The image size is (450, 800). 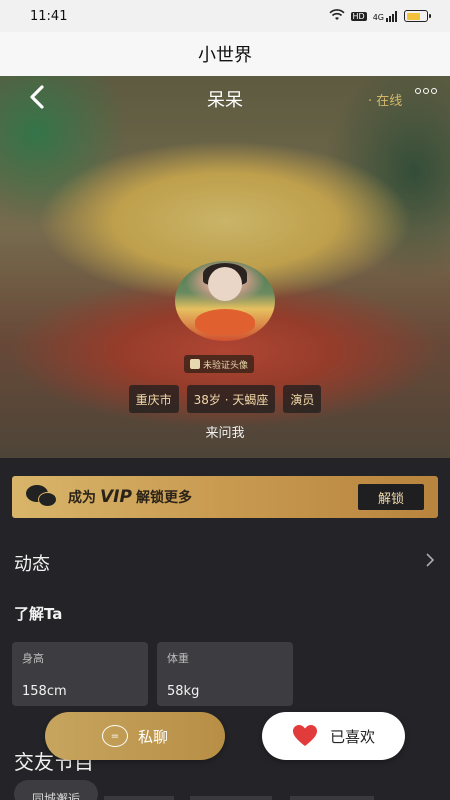 I want to click on liked-button: 已喜欢, so click(x=333, y=736).